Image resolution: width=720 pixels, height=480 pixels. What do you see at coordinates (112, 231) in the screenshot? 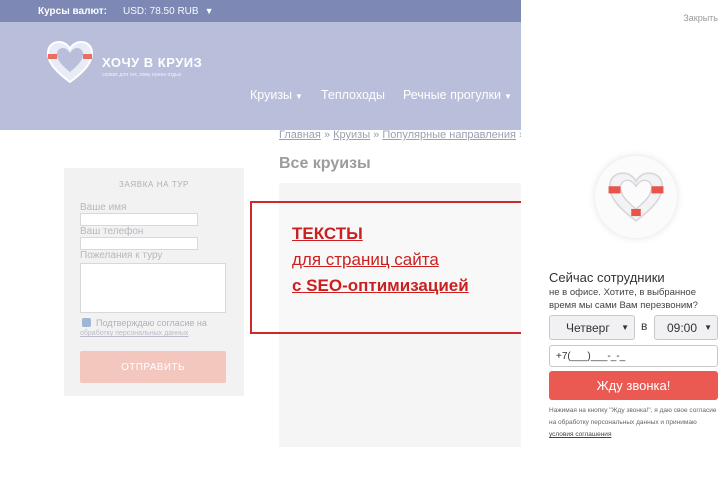
I see `phone-label: Ваш телефон` at bounding box center [112, 231].